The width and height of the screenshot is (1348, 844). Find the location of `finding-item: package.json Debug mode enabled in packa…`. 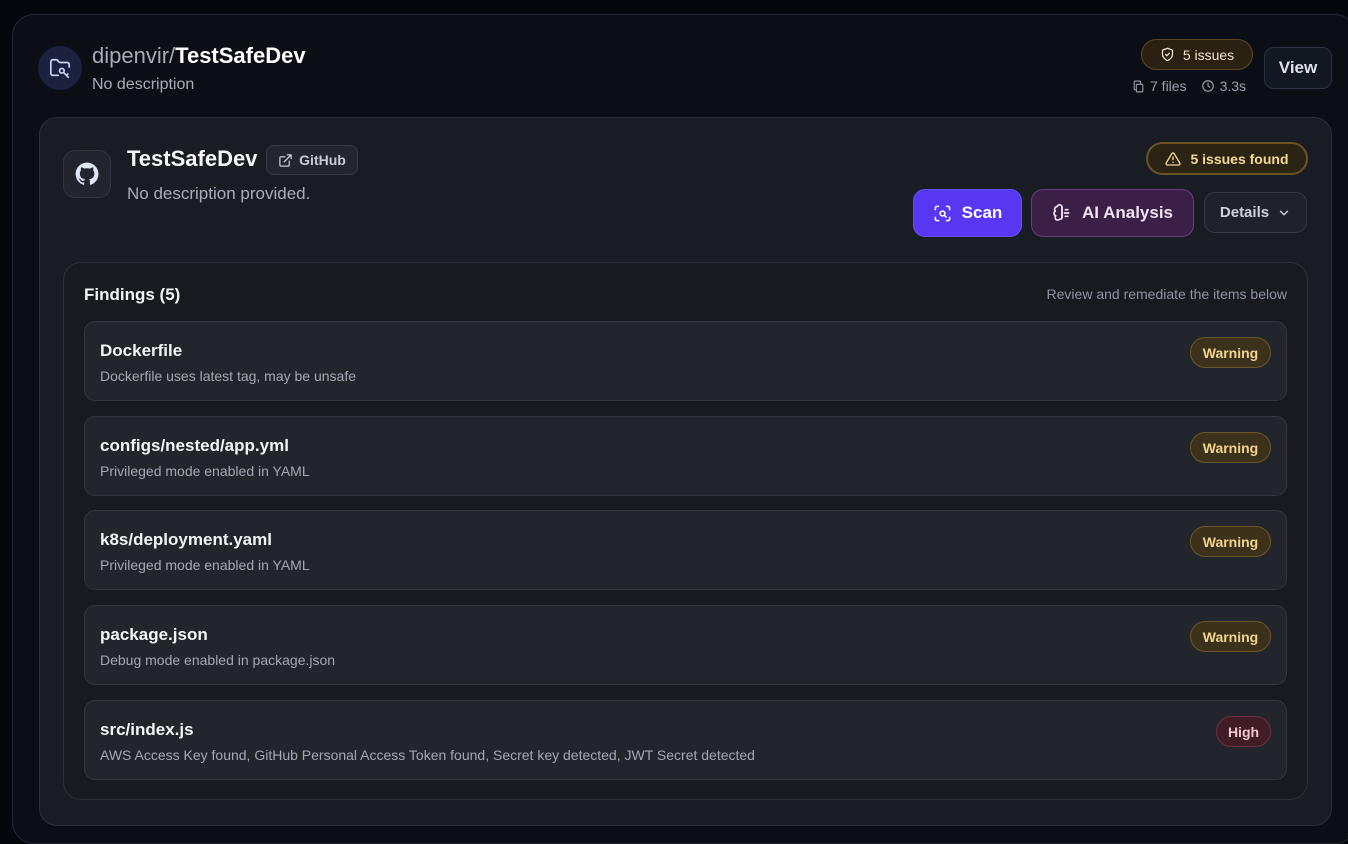

finding-item: package.json Debug mode enabled in packa… is located at coordinates (685, 645).